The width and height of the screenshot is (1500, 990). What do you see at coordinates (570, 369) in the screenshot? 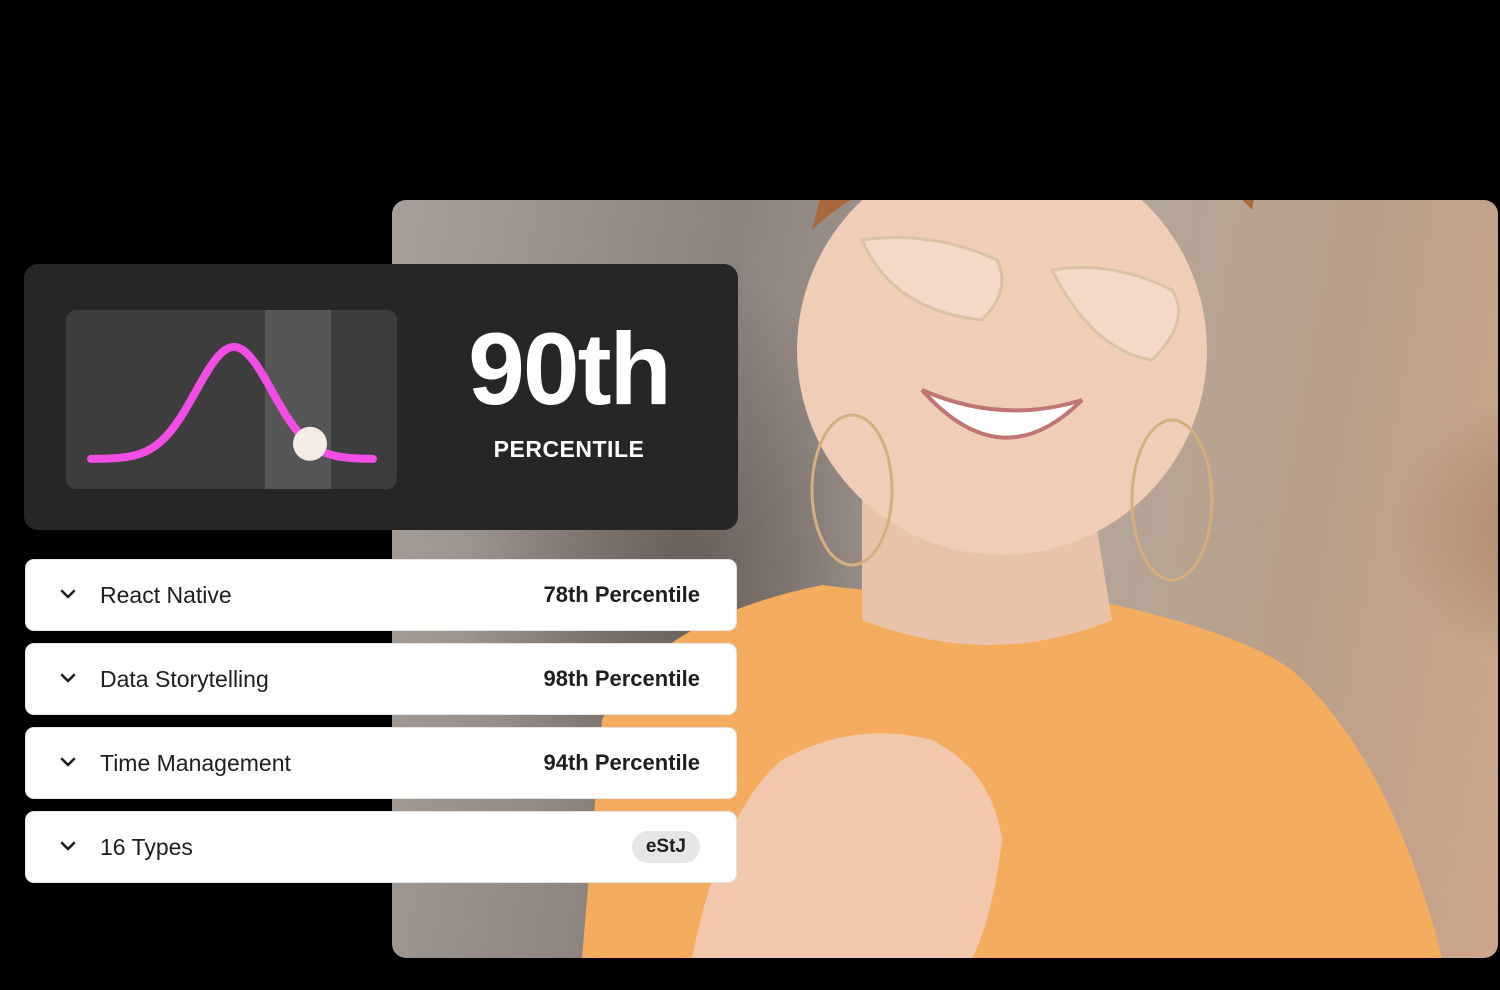
I see `percentile-value: 90th` at bounding box center [570, 369].